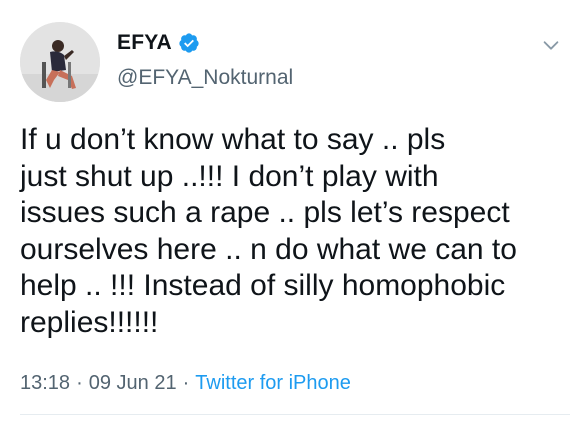  I want to click on author-display-name: EFYA, so click(144, 43).